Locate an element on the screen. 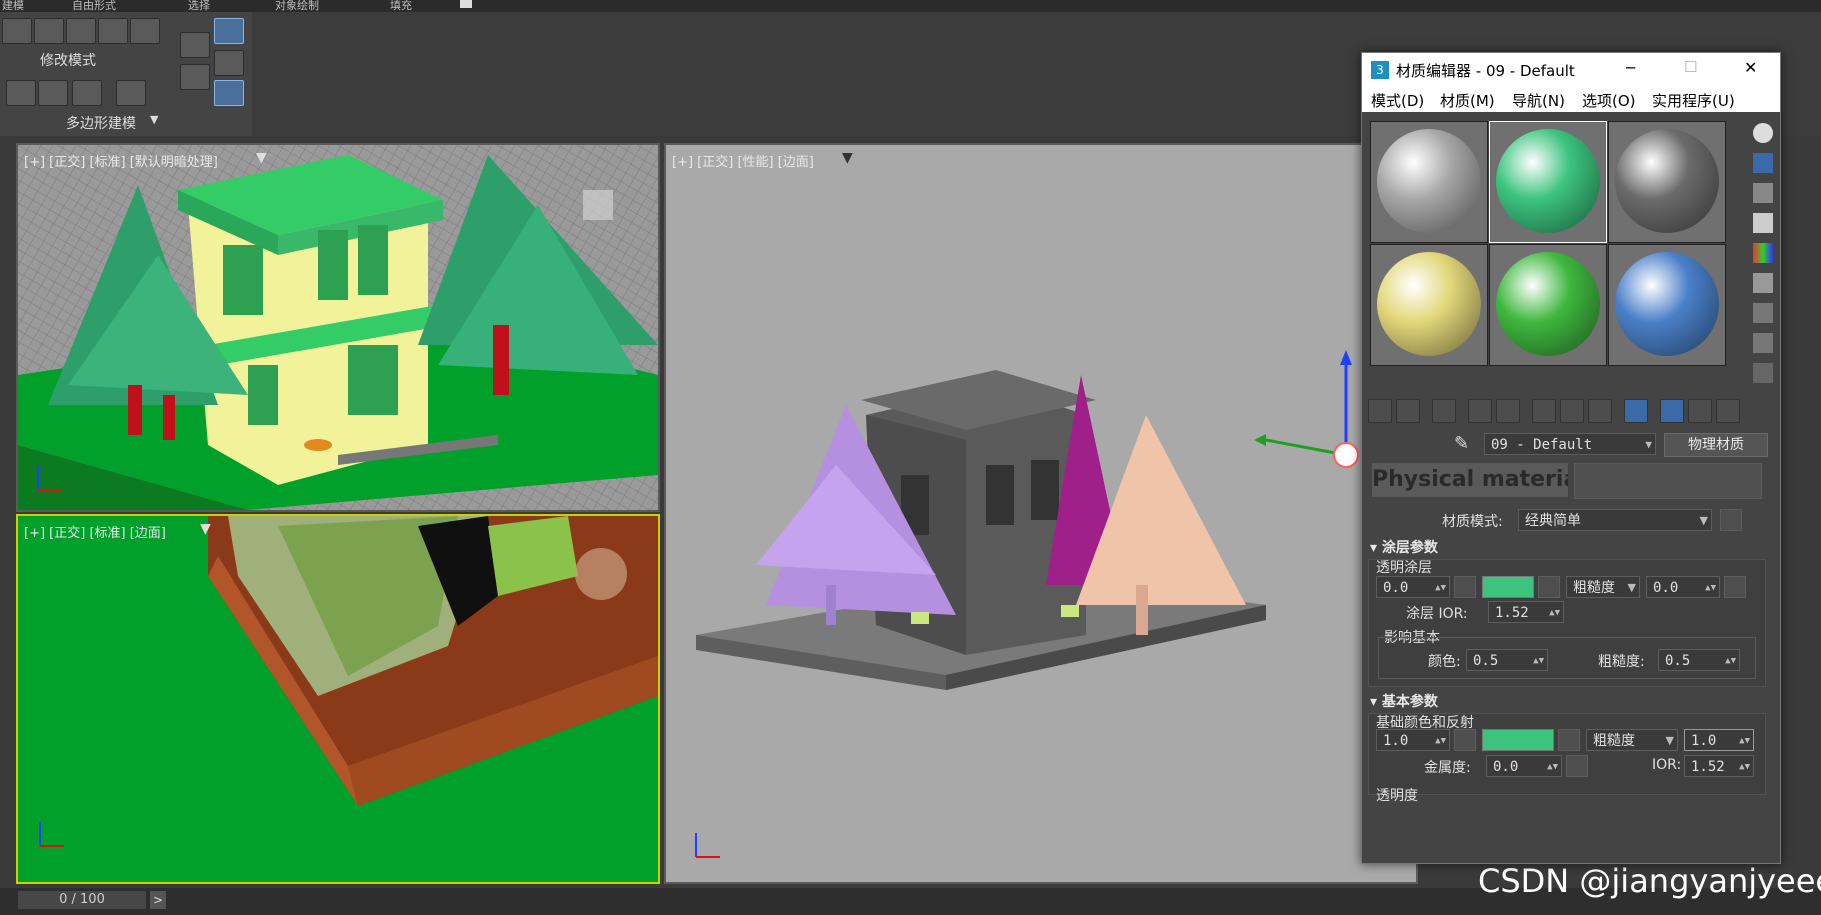 The width and height of the screenshot is (1821, 915). shrink-button is located at coordinates (131, 93).